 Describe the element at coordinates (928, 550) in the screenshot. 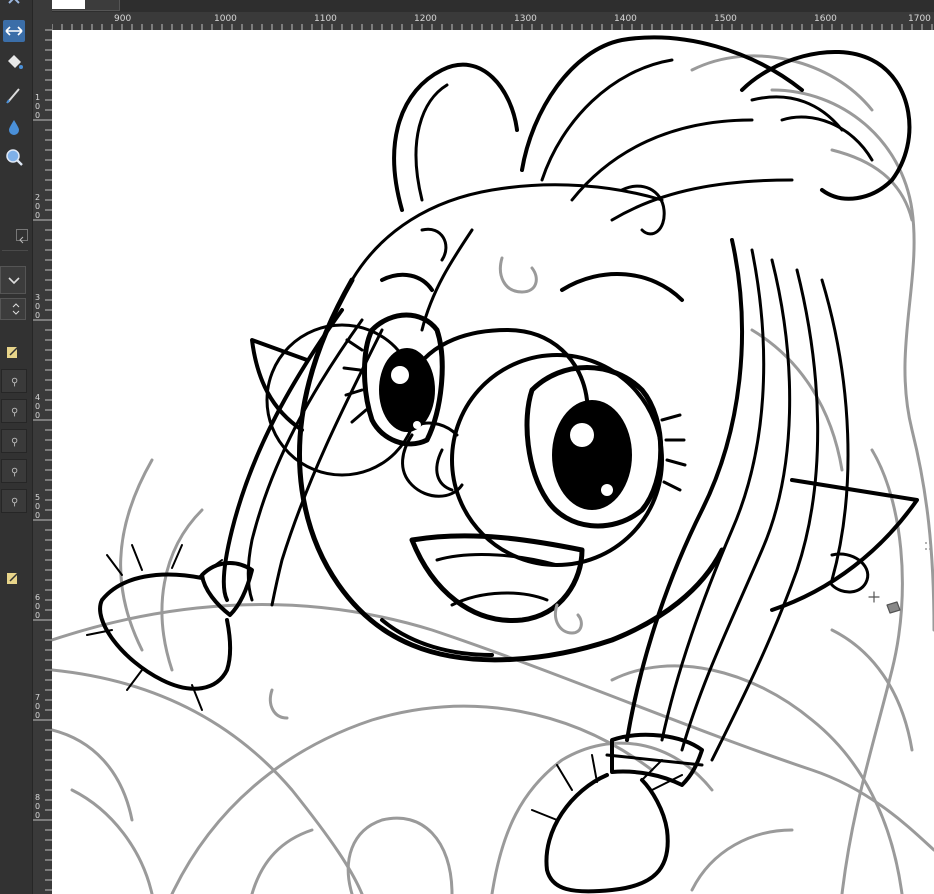

I see `panel-resize-handle` at that location.